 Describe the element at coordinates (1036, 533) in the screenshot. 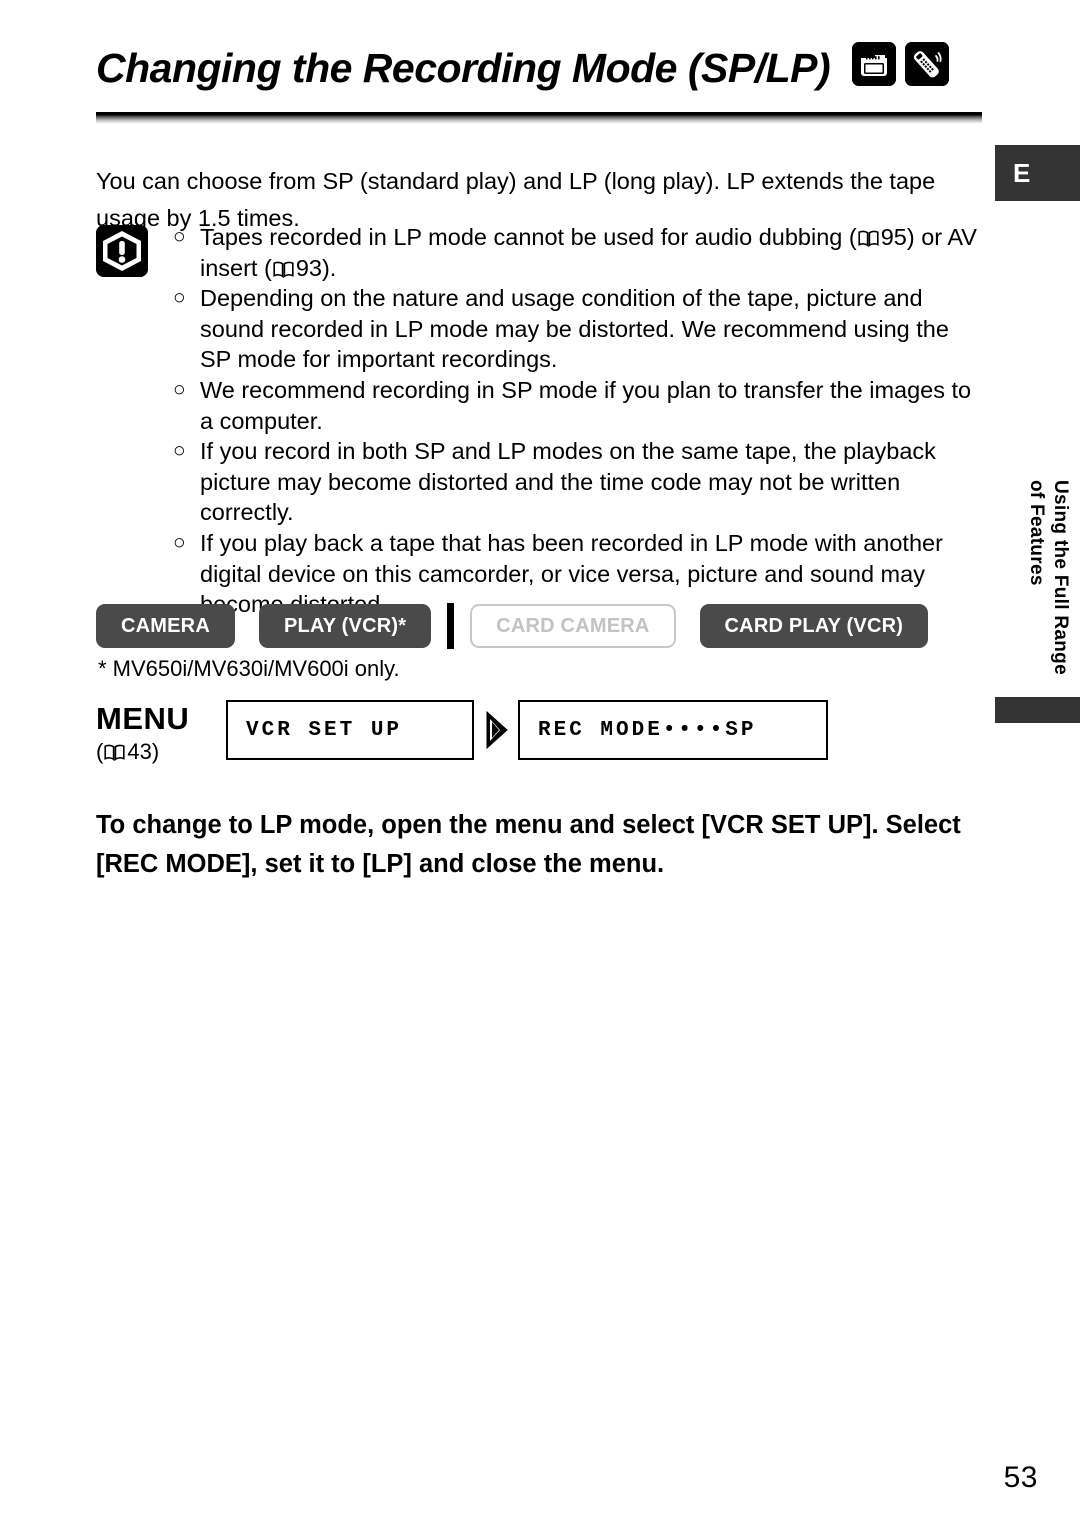

I see `chapter-side-title-line2: of Features` at that location.